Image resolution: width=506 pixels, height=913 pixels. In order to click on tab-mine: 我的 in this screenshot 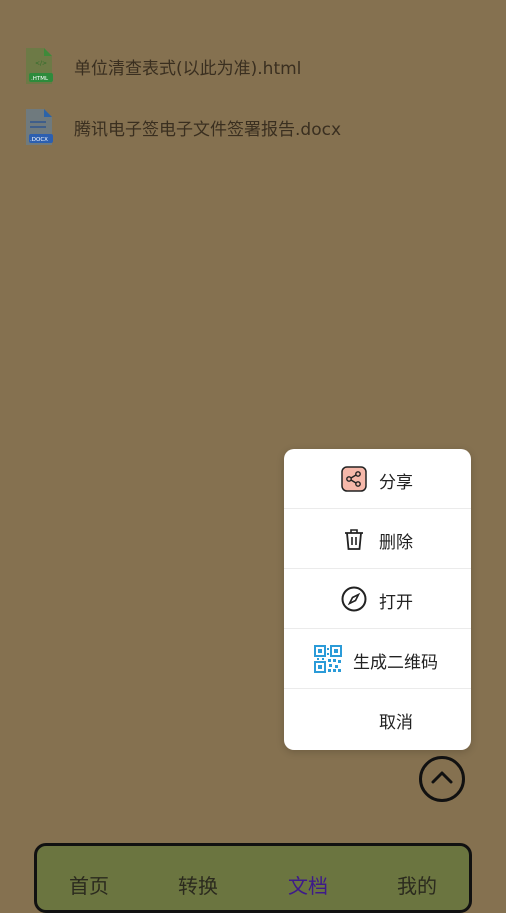, I will do `click(417, 884)`.